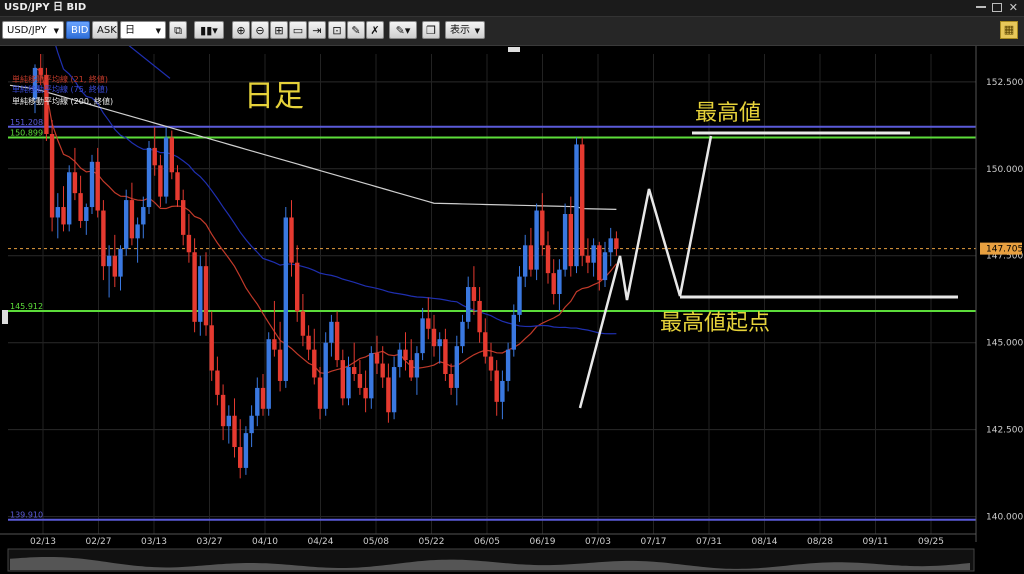 The height and width of the screenshot is (574, 1024). I want to click on timeframe-select: 日 ▼, so click(143, 30).